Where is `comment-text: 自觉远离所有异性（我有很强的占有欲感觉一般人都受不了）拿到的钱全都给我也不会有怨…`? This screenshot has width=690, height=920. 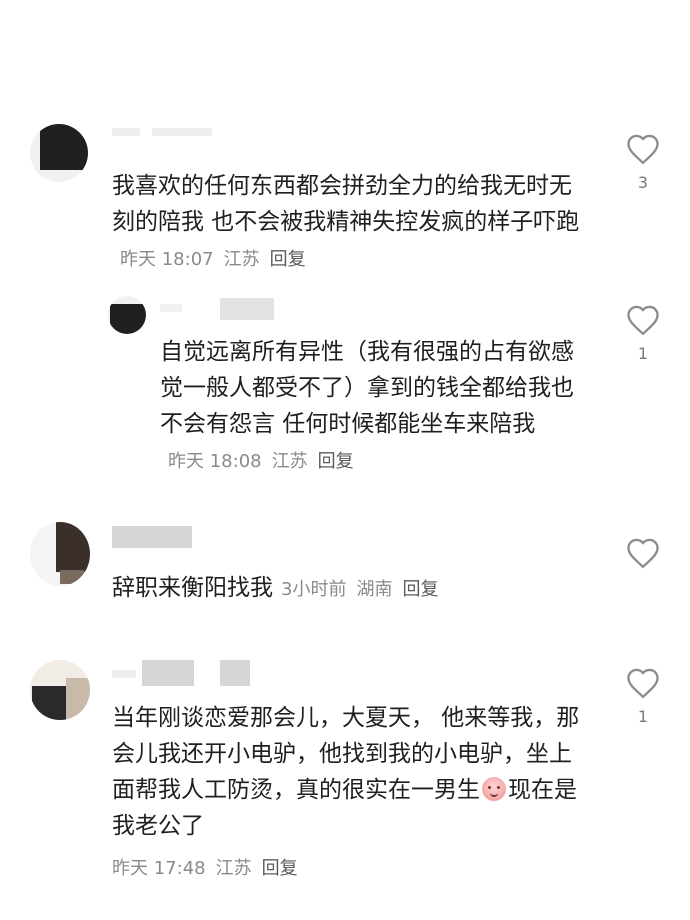
comment-text: 自觉远离所有异性（我有很强的占有欲感觉一般人都受不了）拿到的钱全都给我也不会有怨… is located at coordinates (375, 407).